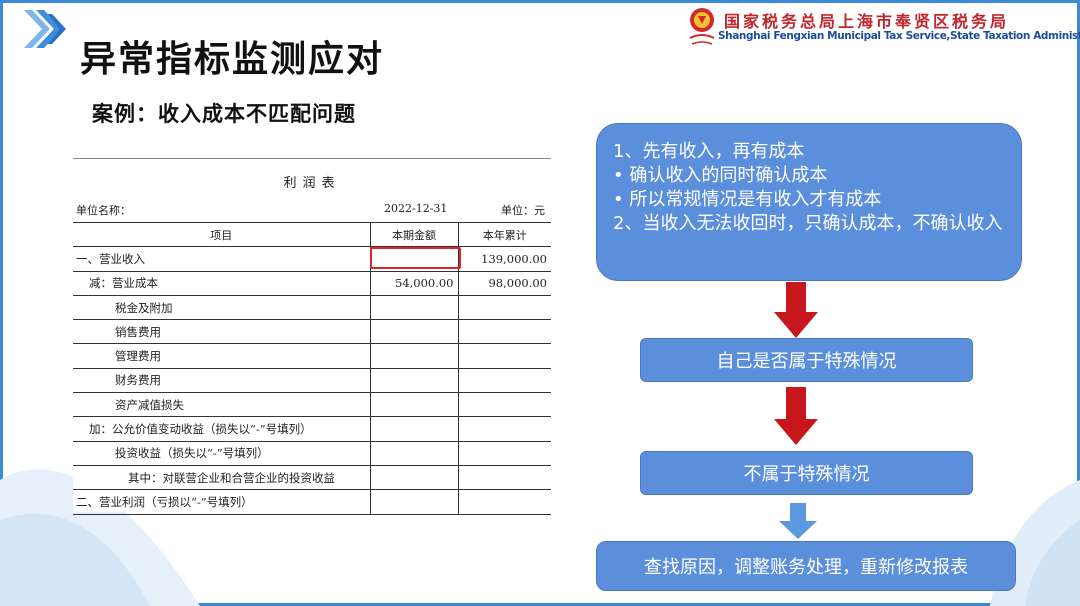 The height and width of the screenshot is (606, 1080). What do you see at coordinates (222, 502) in the screenshot?
I see `row-item: 二、营业利润（亏损以“-”号填列）` at bounding box center [222, 502].